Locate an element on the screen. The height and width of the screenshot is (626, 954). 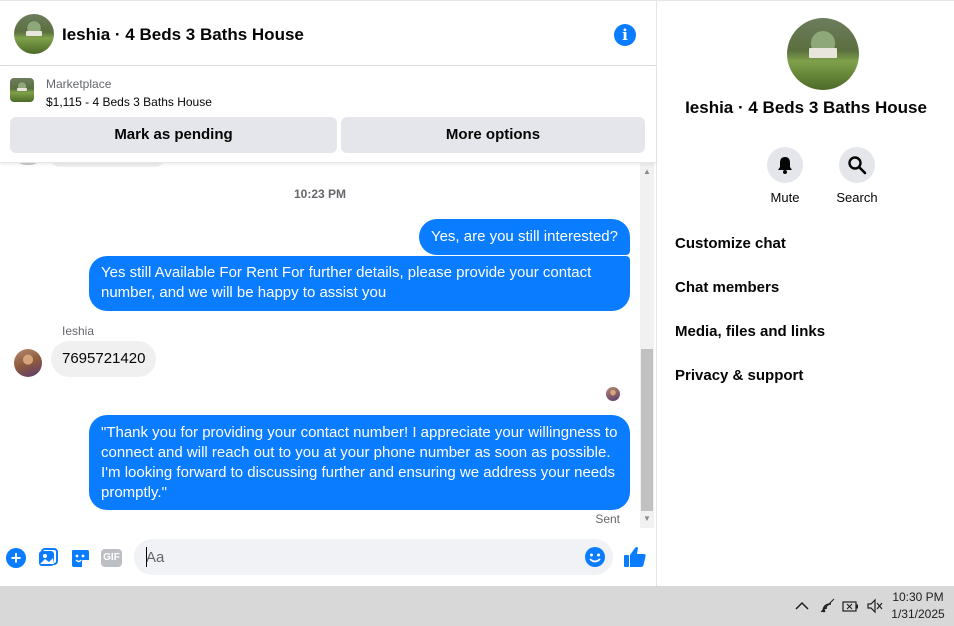
message-scrollbar: ▲ ▼ is located at coordinates (647, 345).